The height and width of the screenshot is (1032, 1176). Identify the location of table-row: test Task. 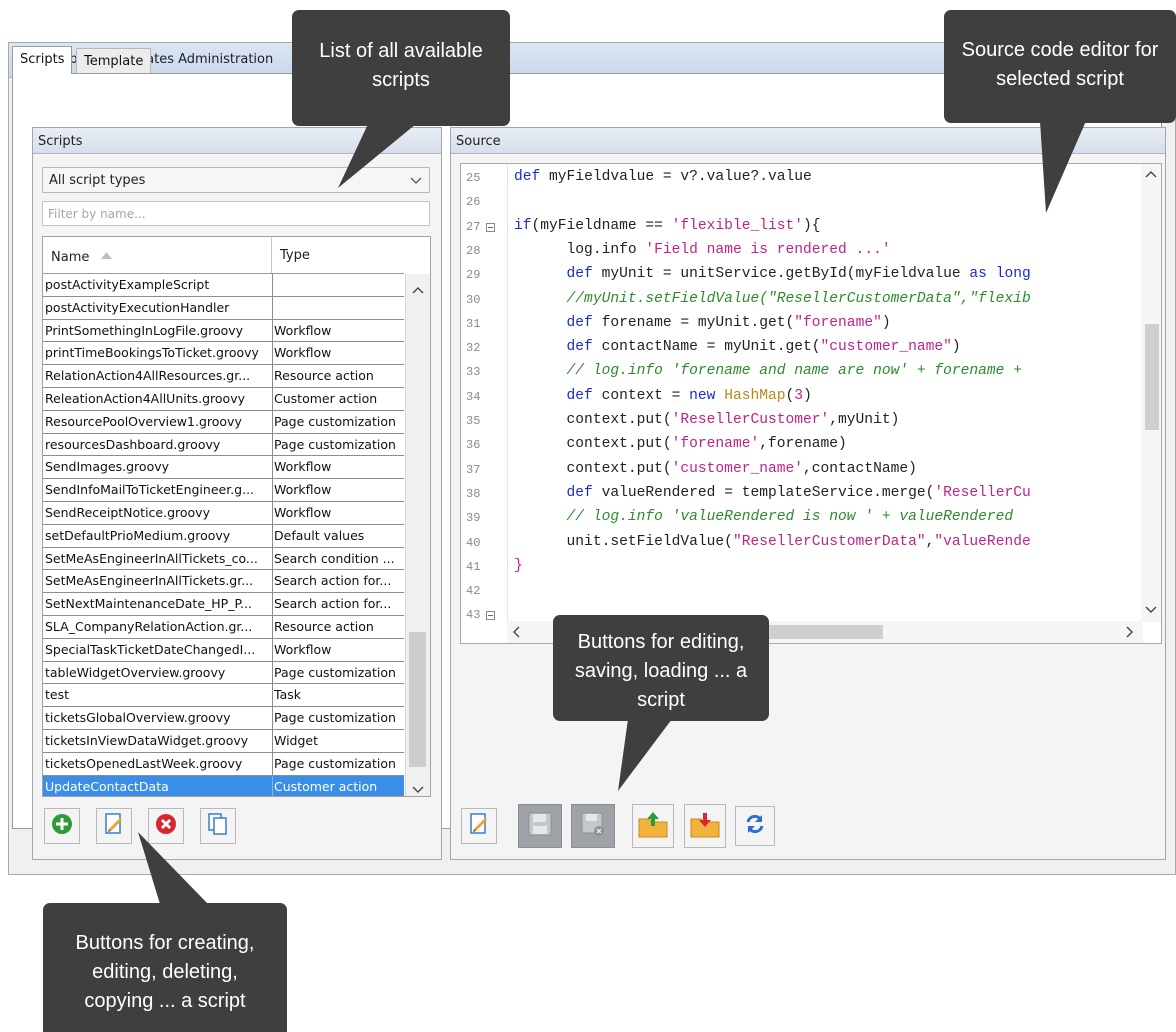
(223, 696).